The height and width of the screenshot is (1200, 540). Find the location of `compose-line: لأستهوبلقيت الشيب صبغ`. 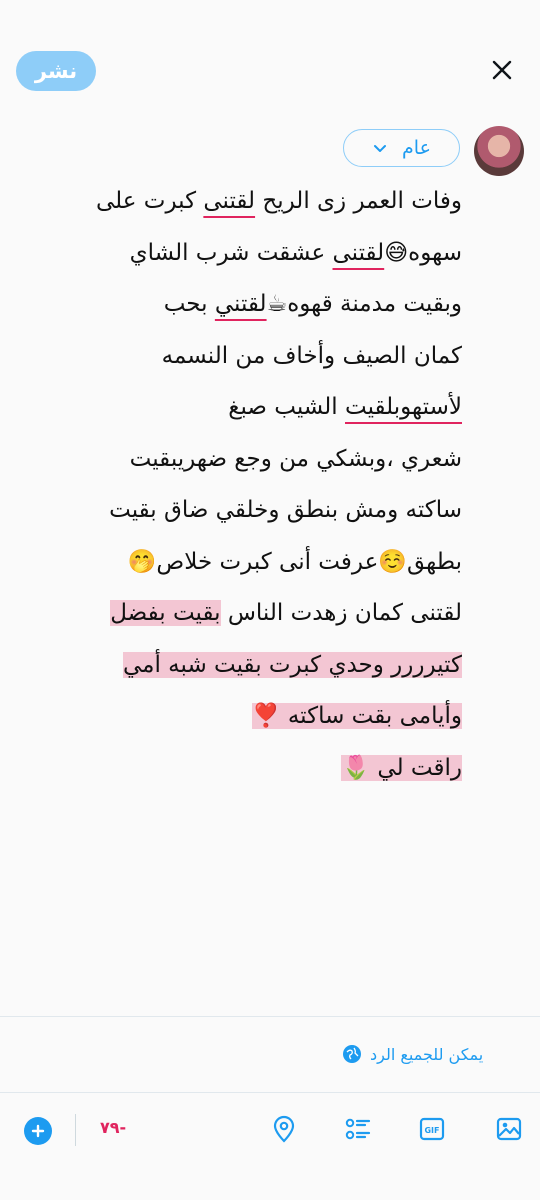

compose-line: لأستهوبلقيت الشيب صبغ is located at coordinates (241, 408).